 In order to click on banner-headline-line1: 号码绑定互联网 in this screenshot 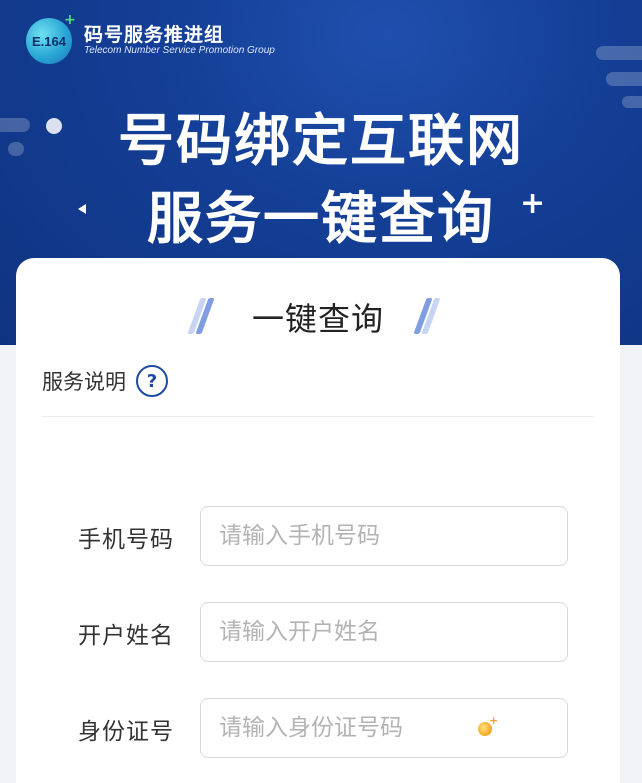, I will do `click(321, 141)`.